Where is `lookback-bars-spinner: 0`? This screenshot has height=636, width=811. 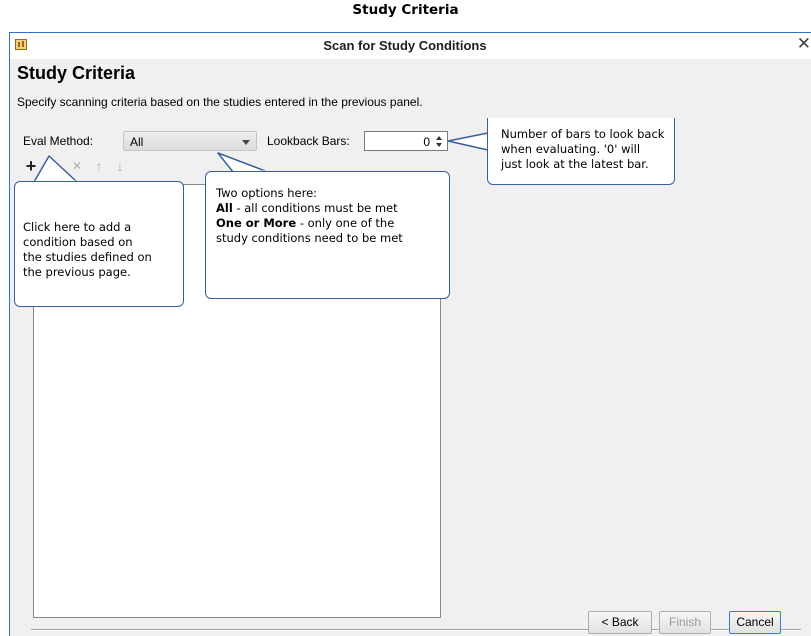
lookback-bars-spinner: 0 is located at coordinates (406, 141).